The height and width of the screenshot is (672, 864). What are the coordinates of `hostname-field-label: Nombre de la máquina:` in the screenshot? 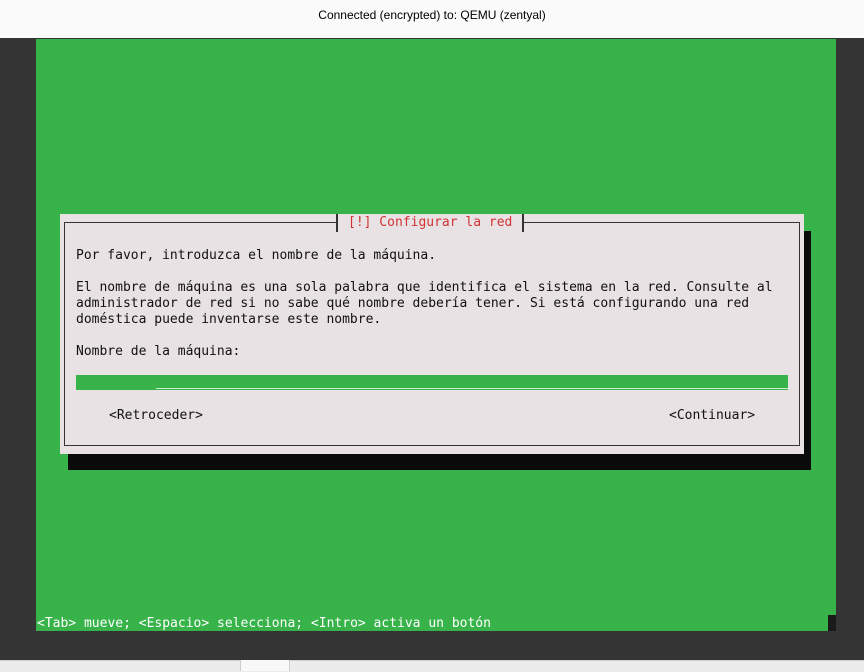 It's located at (158, 351).